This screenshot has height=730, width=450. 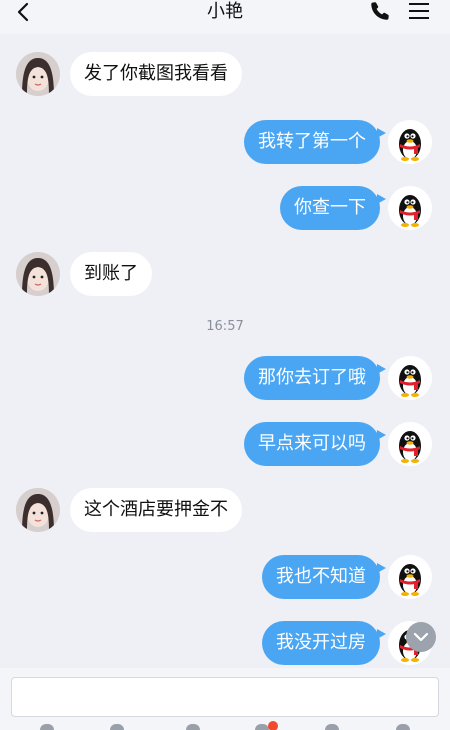 I want to click on input-bar, so click(x=225, y=699).